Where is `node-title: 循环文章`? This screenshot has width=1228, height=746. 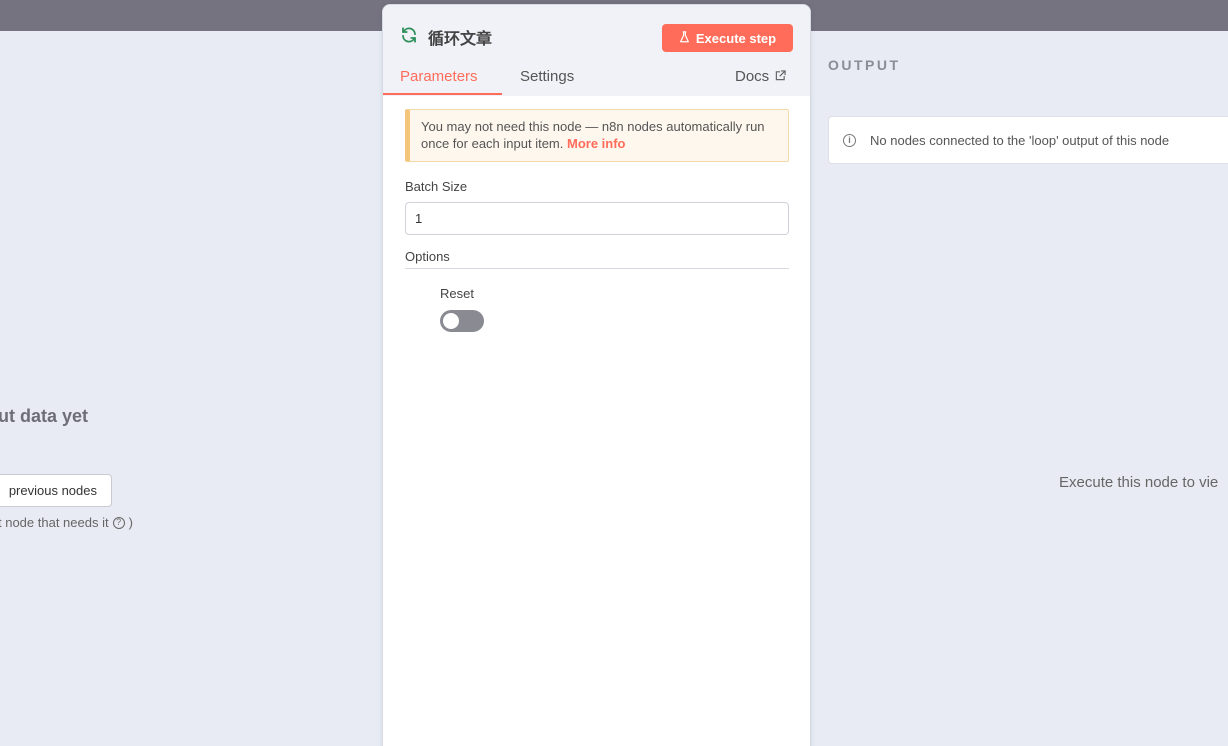 node-title: 循环文章 is located at coordinates (460, 37).